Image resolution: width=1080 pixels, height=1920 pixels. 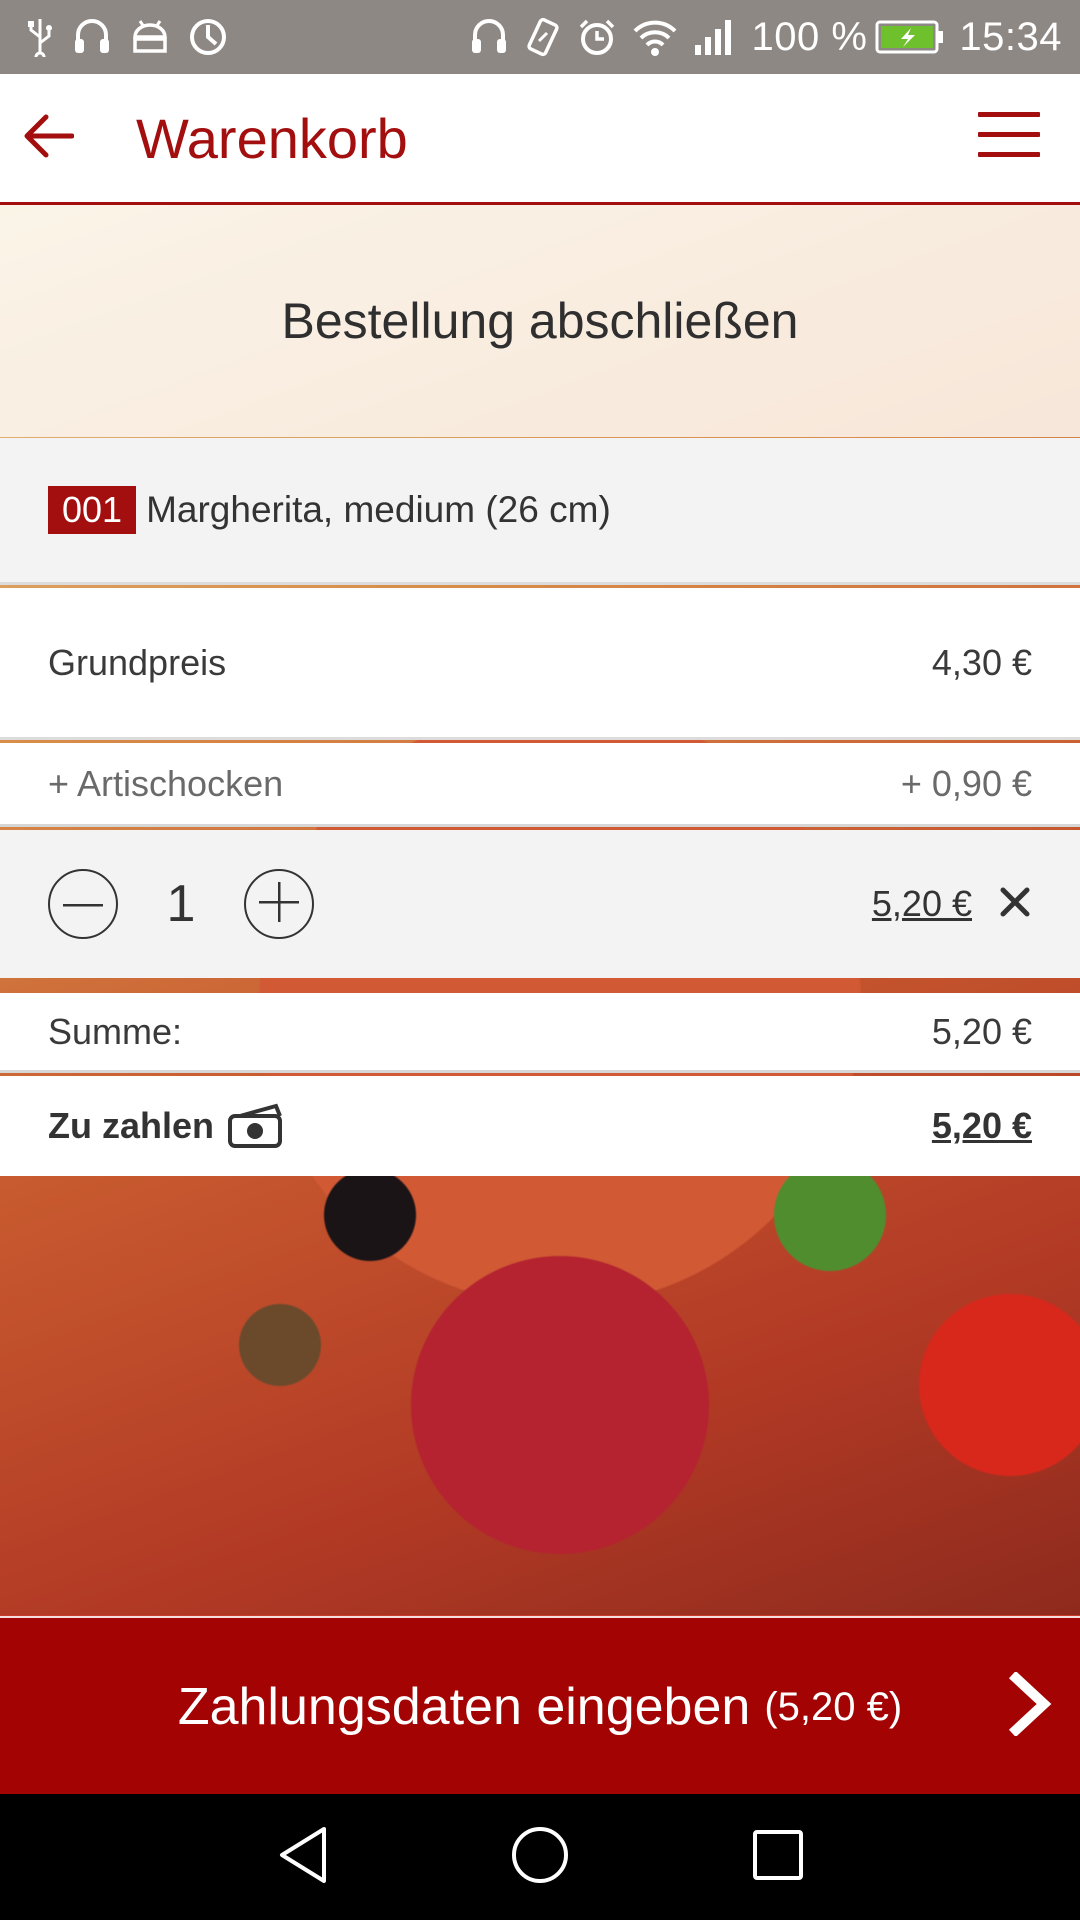 What do you see at coordinates (150, 37) in the screenshot?
I see `android-icon` at bounding box center [150, 37].